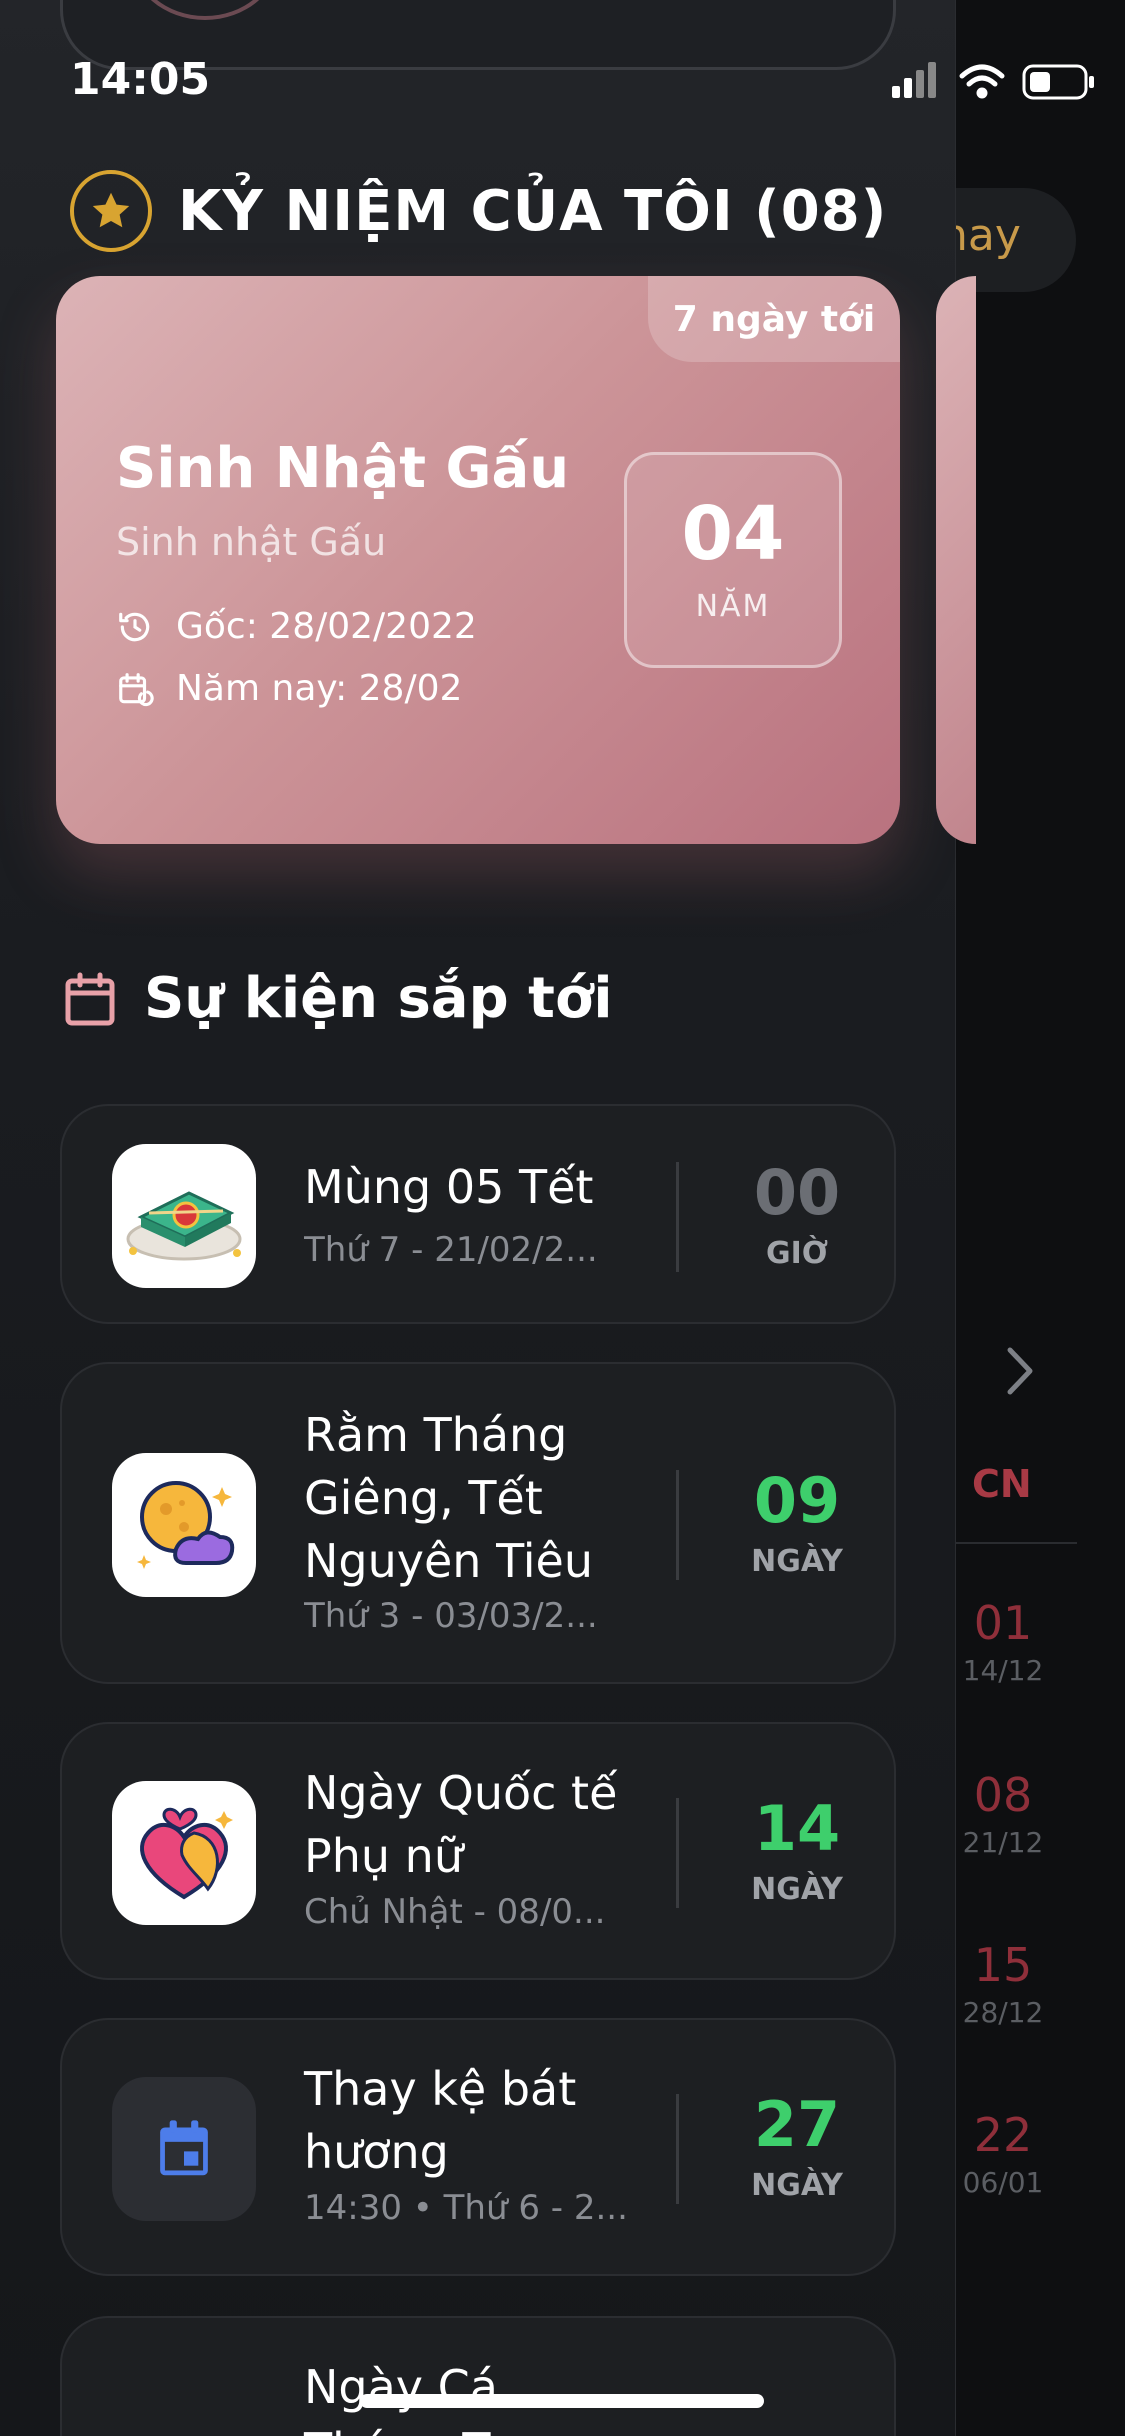 This screenshot has height=2436, width=1125. I want to click on status-bar-icons, so click(993, 81).